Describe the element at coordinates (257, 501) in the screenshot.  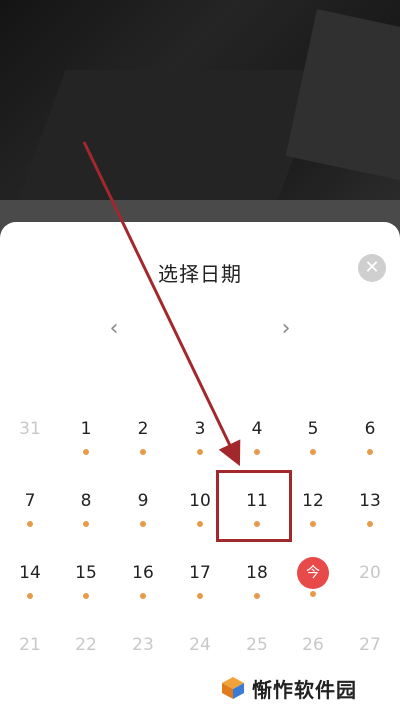
I see `calendar-day-number: 11` at that location.